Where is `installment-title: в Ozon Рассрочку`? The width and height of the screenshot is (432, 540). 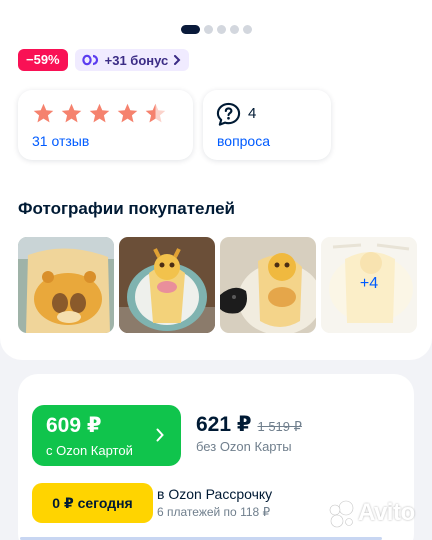
installment-title: в Ozon Рассрочку is located at coordinates (214, 494).